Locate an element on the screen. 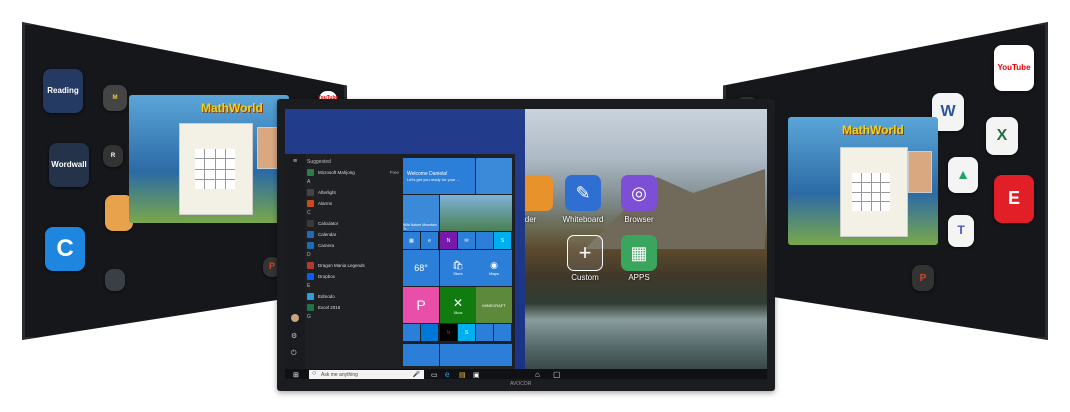 The width and height of the screenshot is (1070, 412). list-item: Alarms is located at coordinates (353, 203).